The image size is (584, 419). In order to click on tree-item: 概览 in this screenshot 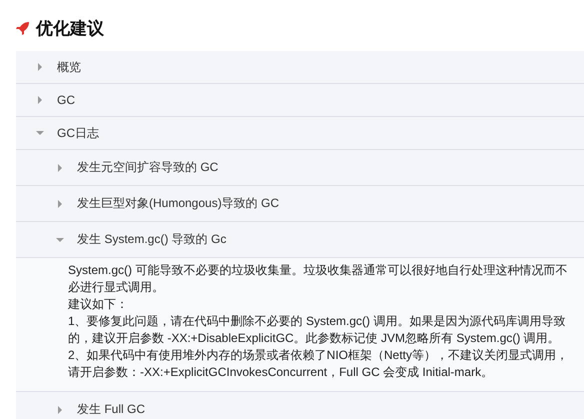, I will do `click(300, 67)`.